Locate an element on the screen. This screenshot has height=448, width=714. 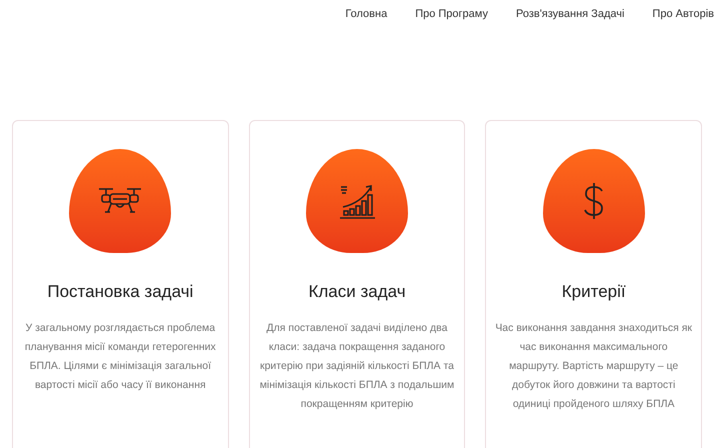
card-title: Постановка задачі is located at coordinates (120, 292).